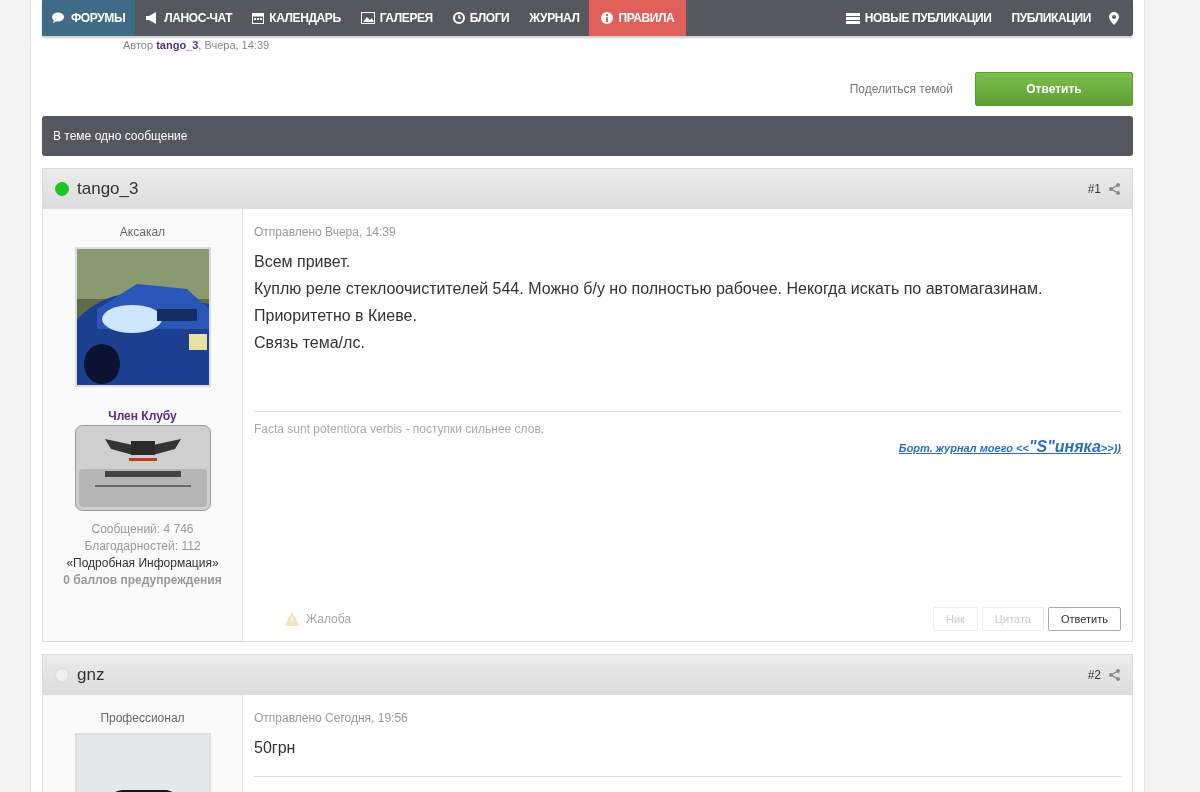 This screenshot has height=792, width=1200. What do you see at coordinates (142, 580) in the screenshot?
I see `warning-points: 0 баллов предупреждения` at bounding box center [142, 580].